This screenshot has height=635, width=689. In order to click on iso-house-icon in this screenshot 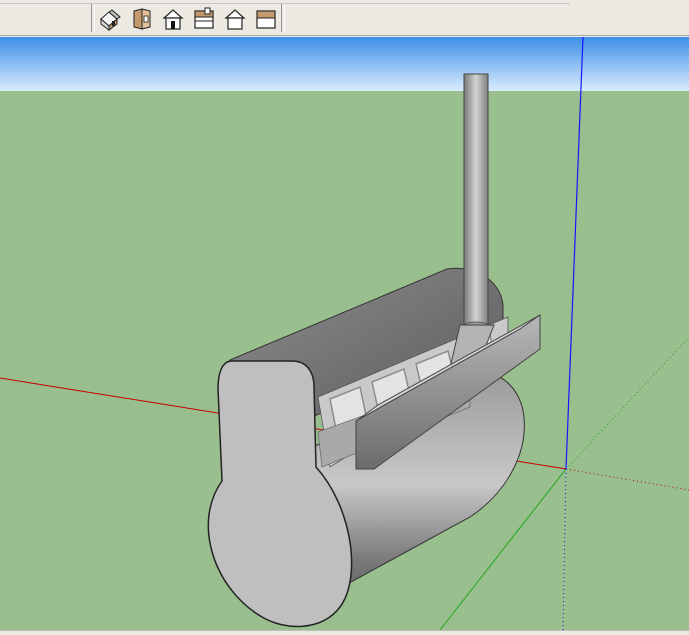, I will do `click(110, 20)`.